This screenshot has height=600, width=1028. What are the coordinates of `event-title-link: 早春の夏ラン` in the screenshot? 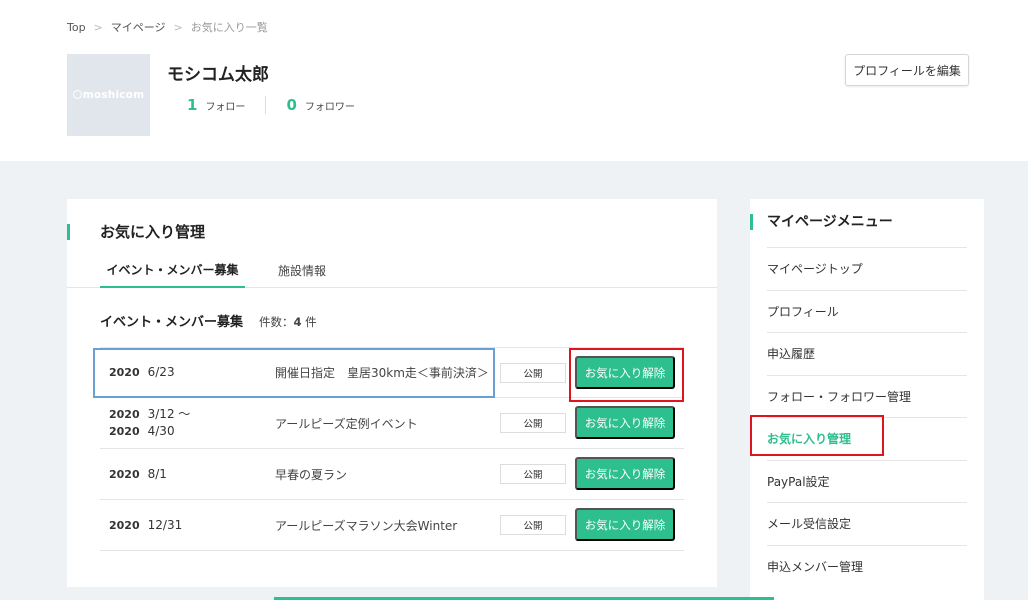 It's located at (311, 474).